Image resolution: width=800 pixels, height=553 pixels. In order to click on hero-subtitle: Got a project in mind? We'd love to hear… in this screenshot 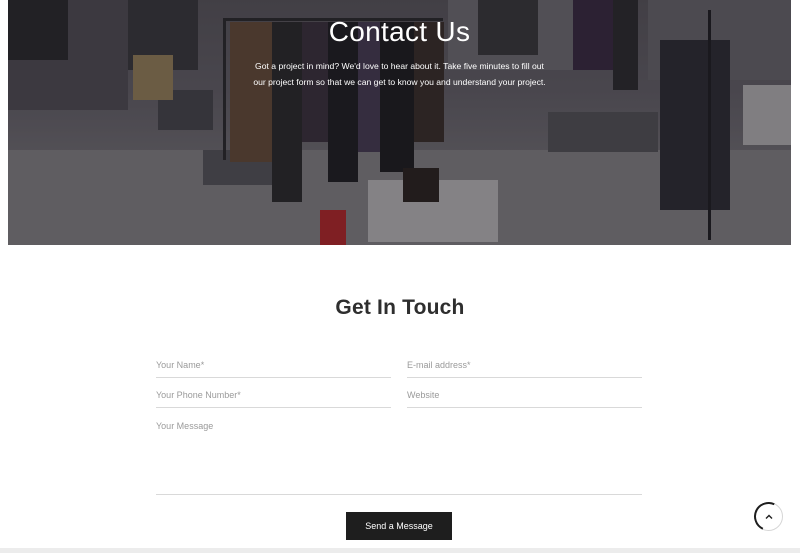, I will do `click(399, 74)`.